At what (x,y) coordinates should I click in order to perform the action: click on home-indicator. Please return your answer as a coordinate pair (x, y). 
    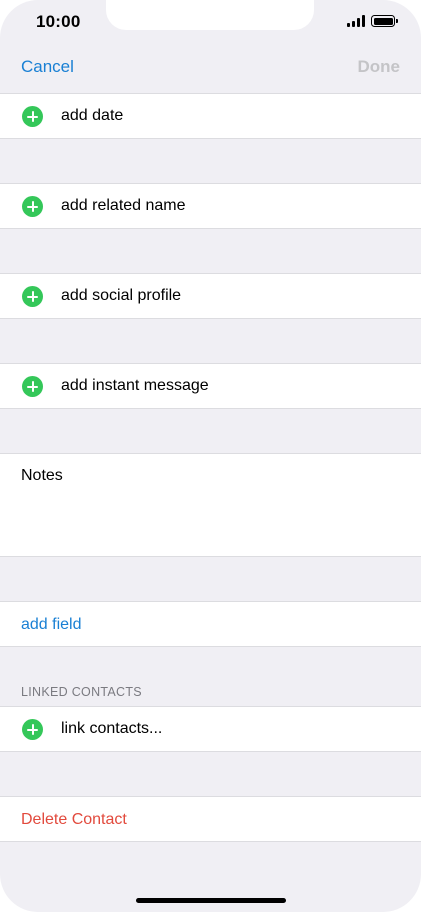
    Looking at the image, I should click on (211, 900).